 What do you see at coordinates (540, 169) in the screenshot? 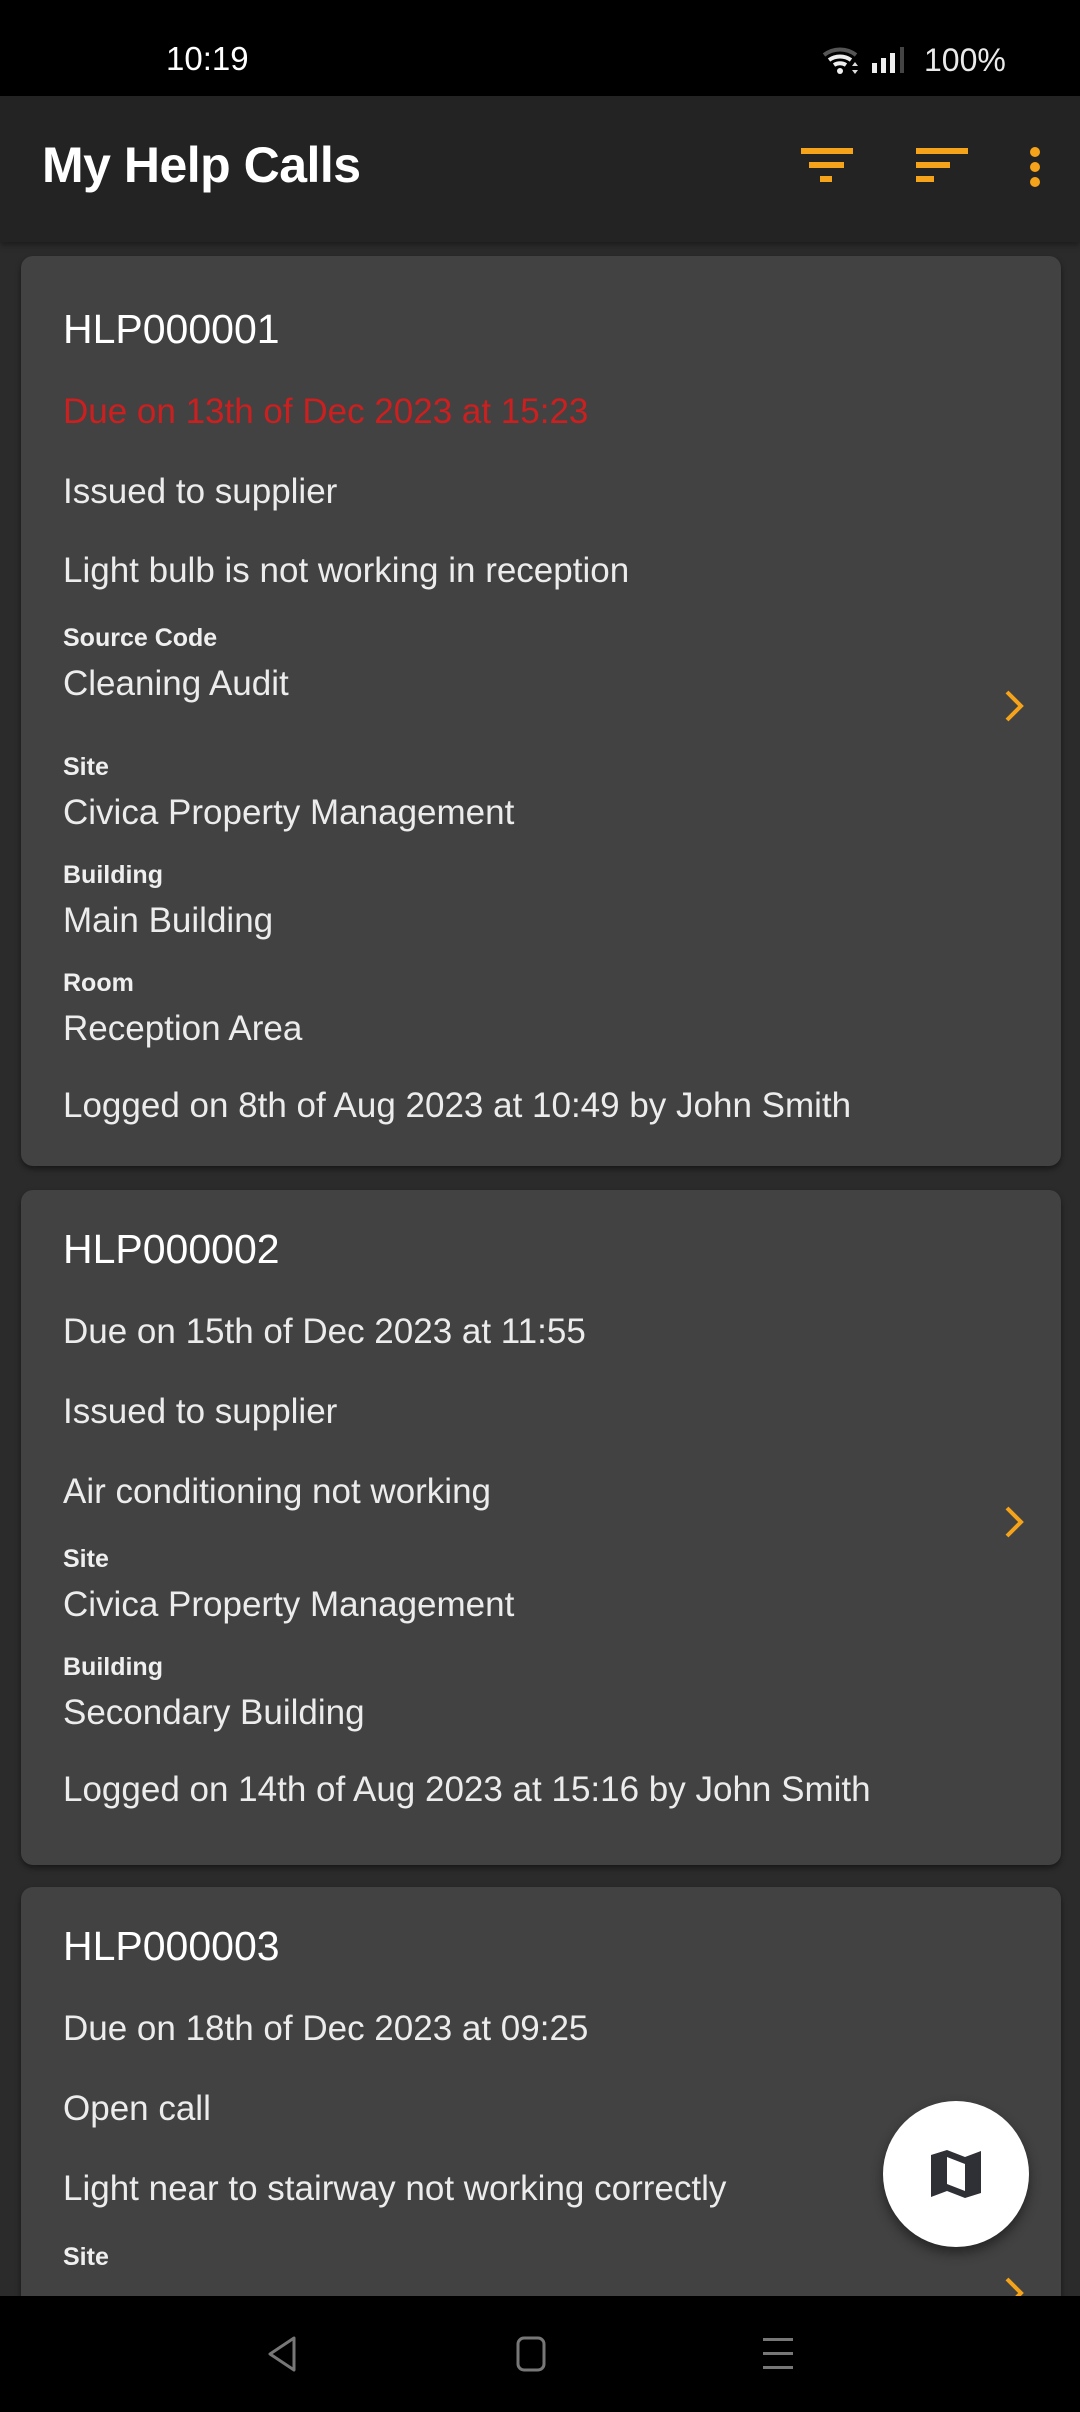
I see `app-bar: My Help Calls` at bounding box center [540, 169].